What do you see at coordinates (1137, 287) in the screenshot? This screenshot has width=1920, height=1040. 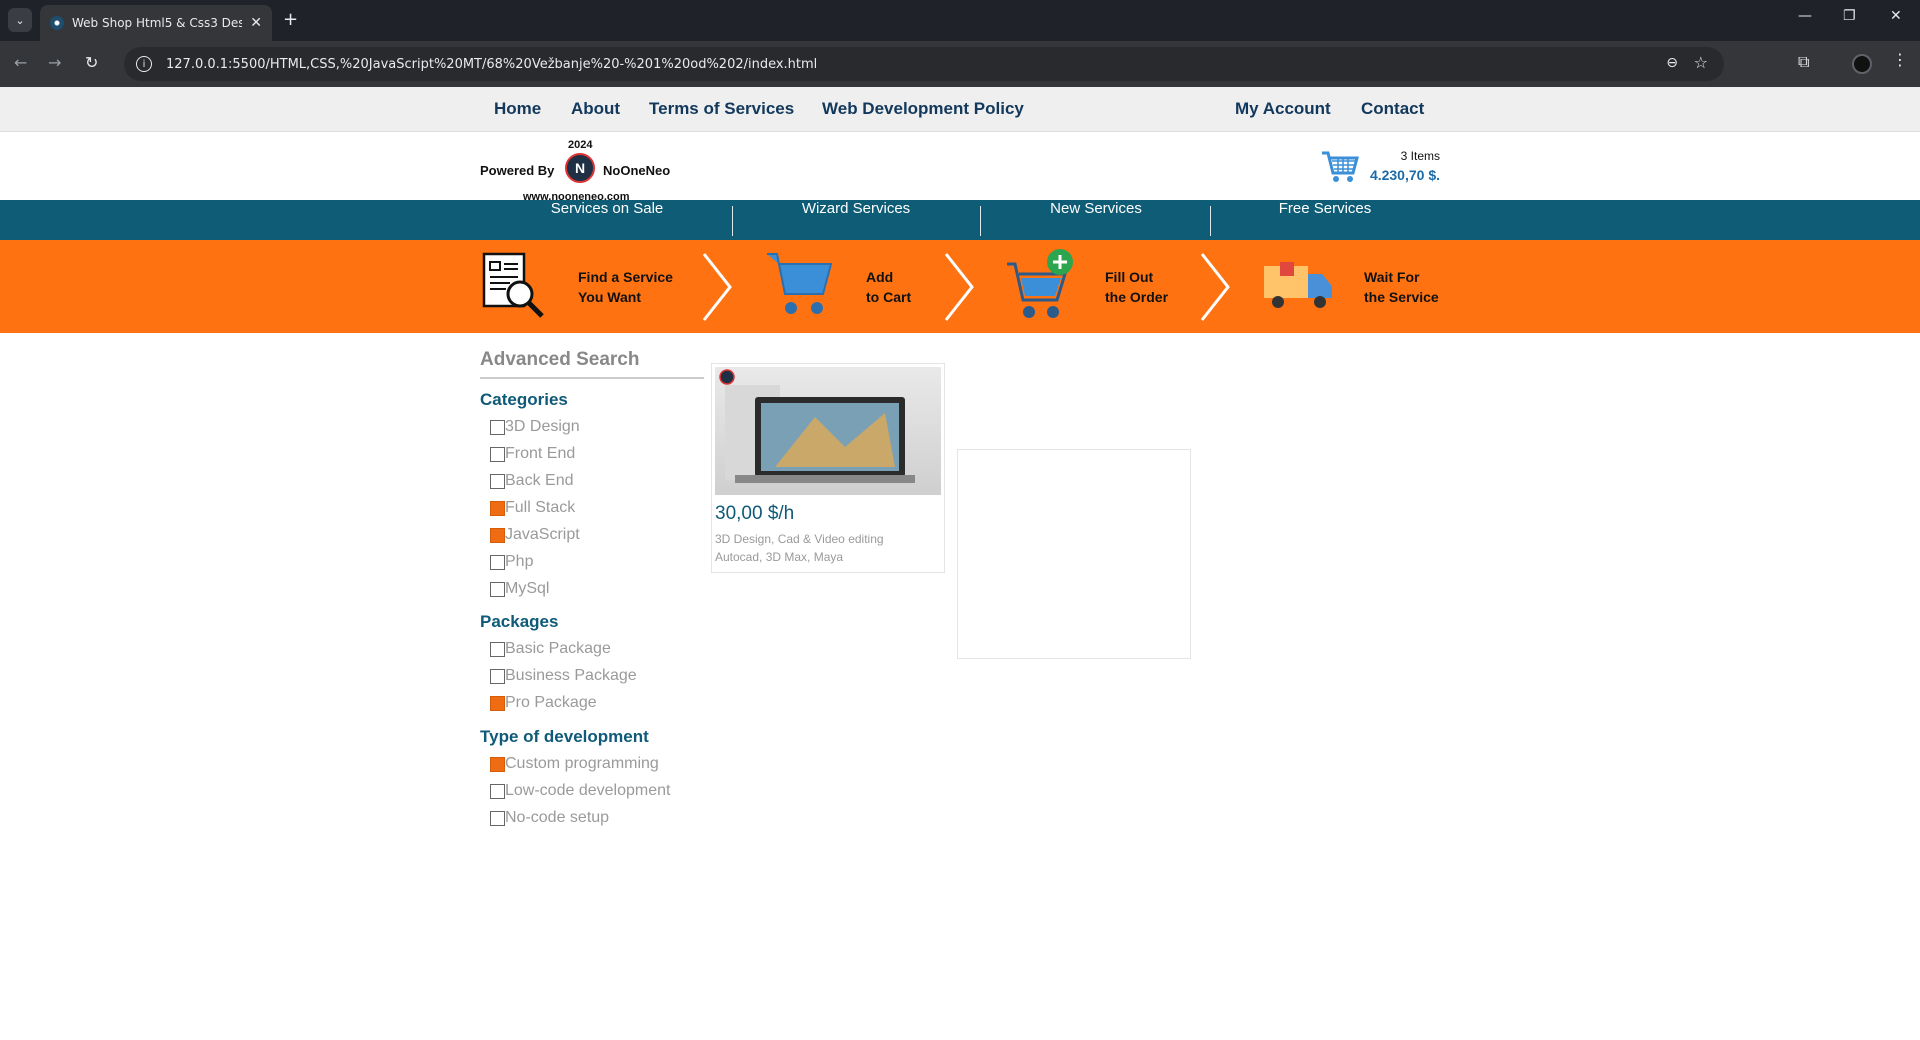 I see `step-3-text: Fill Out the Order` at bounding box center [1137, 287].